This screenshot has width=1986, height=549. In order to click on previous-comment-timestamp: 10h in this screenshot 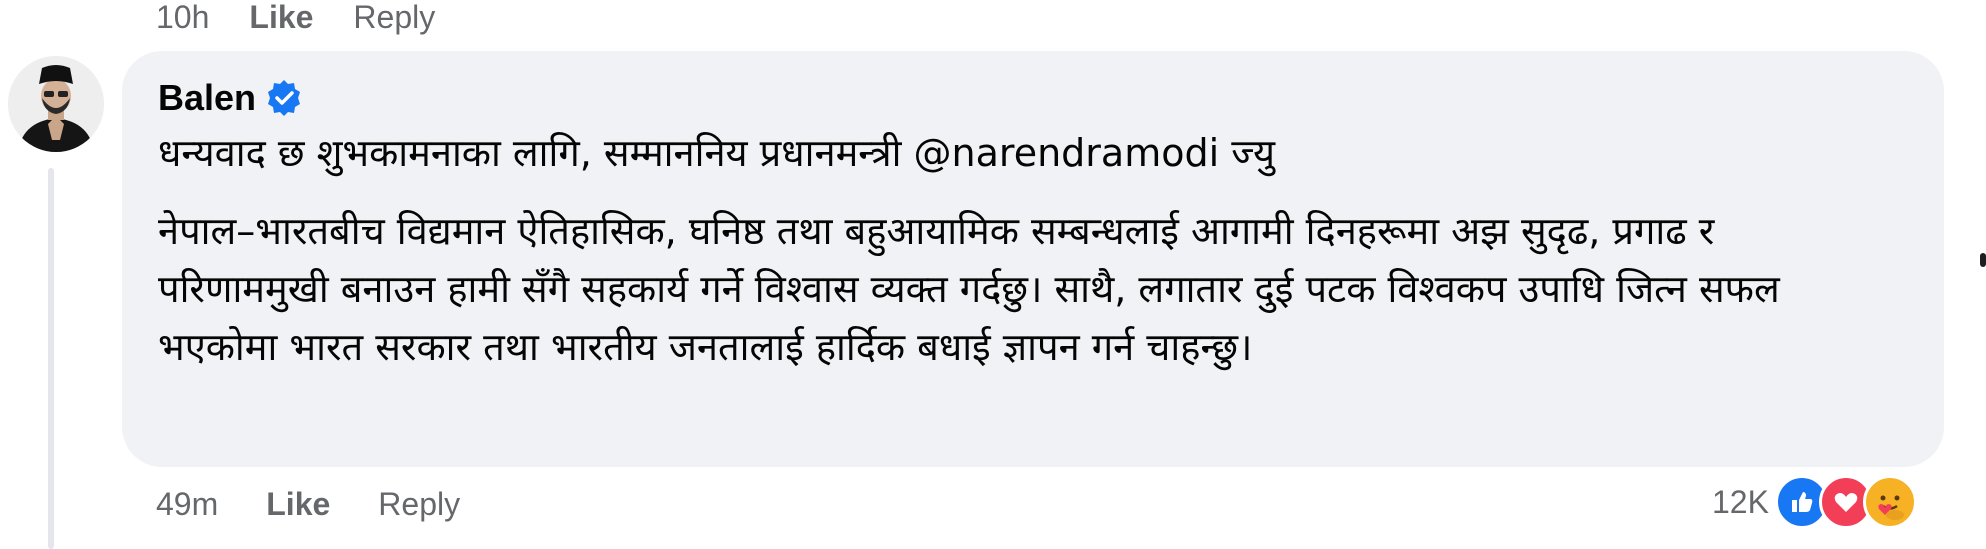, I will do `click(182, 17)`.